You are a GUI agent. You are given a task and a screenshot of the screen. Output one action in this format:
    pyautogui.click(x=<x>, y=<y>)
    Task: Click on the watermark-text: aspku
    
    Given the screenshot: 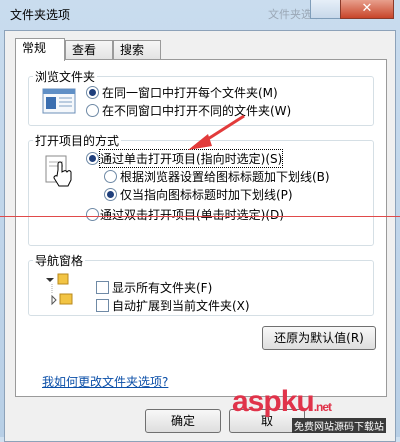 What is the action you would take?
    pyautogui.click(x=273, y=401)
    